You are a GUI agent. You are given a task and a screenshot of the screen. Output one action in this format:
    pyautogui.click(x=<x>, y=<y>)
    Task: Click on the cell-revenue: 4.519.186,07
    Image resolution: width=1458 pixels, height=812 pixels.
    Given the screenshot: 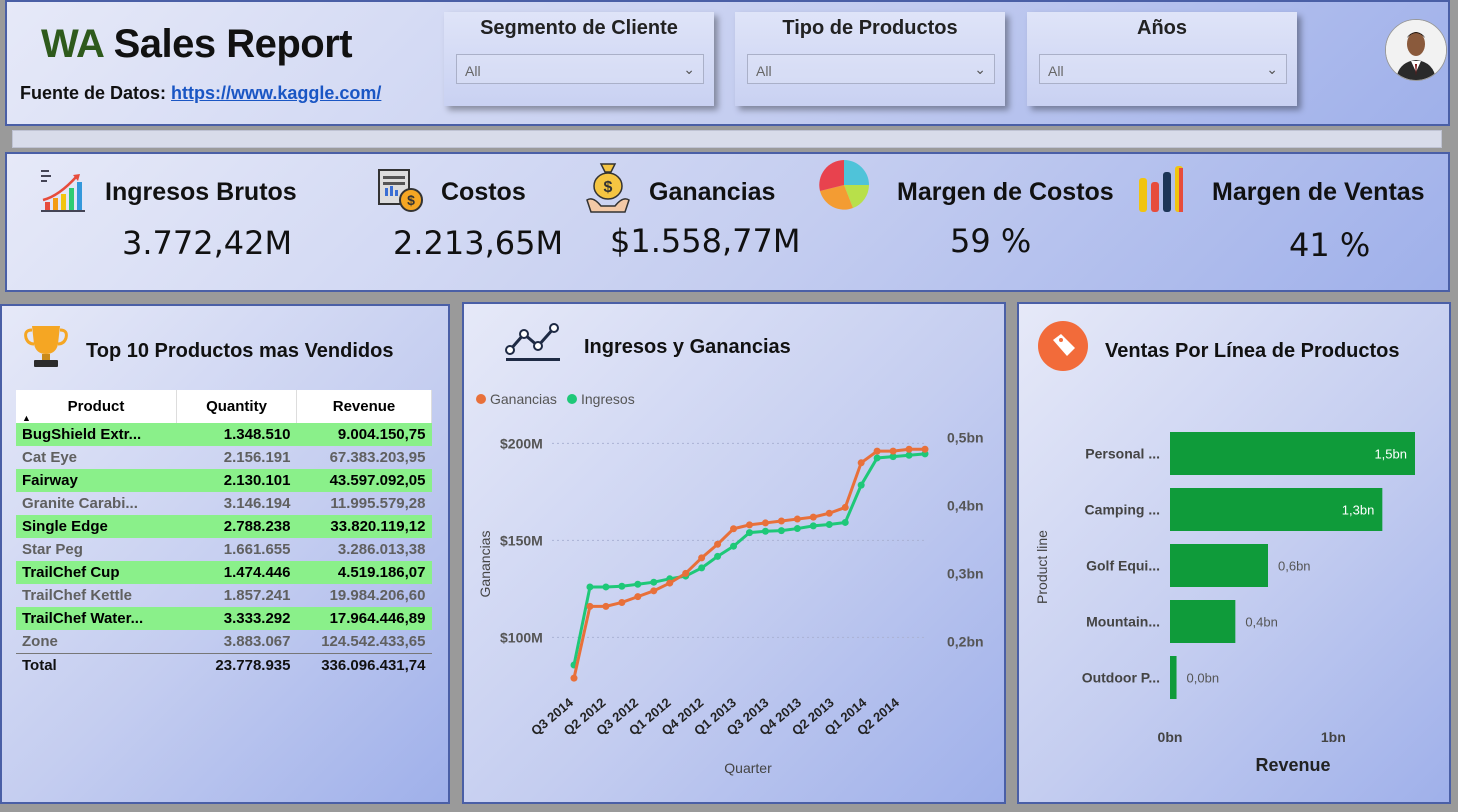 What is the action you would take?
    pyautogui.click(x=364, y=572)
    